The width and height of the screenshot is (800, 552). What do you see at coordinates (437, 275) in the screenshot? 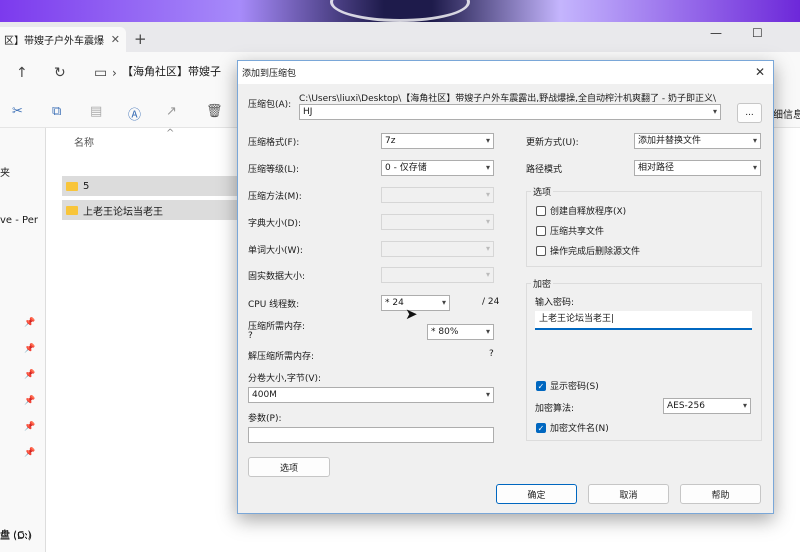
I see `solid-size-select: ▾` at bounding box center [437, 275].